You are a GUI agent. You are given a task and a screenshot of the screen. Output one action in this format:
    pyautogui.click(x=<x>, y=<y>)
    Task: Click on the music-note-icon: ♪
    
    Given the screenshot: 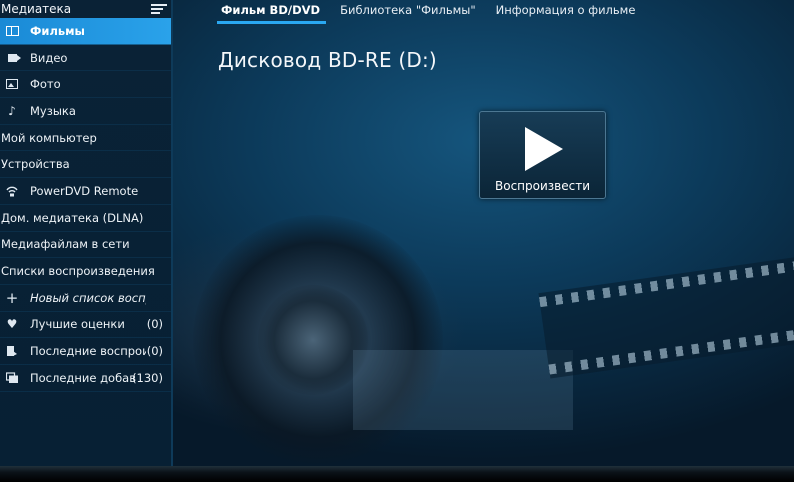 What is the action you would take?
    pyautogui.click(x=12, y=110)
    